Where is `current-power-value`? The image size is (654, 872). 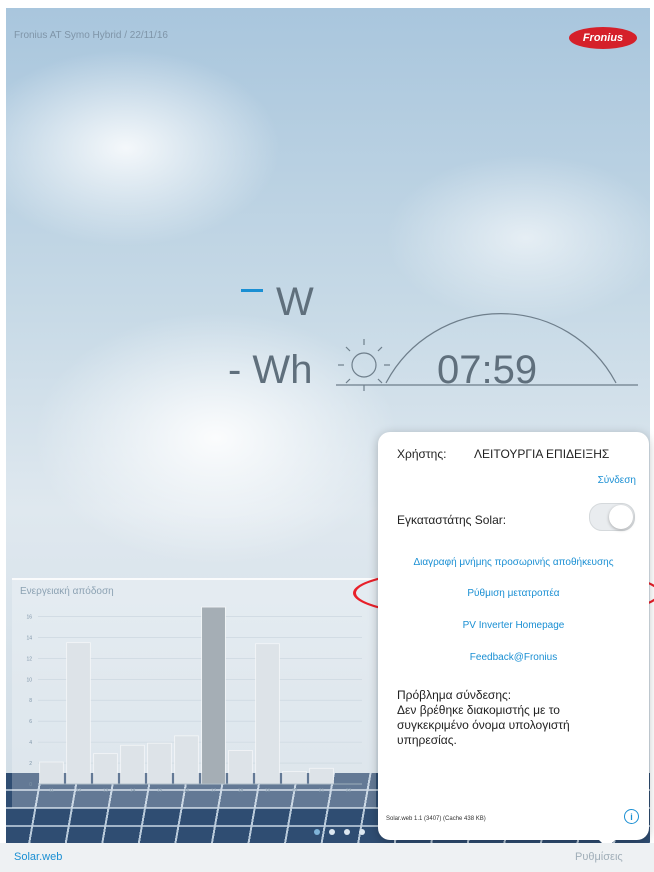 current-power-value is located at coordinates (252, 290).